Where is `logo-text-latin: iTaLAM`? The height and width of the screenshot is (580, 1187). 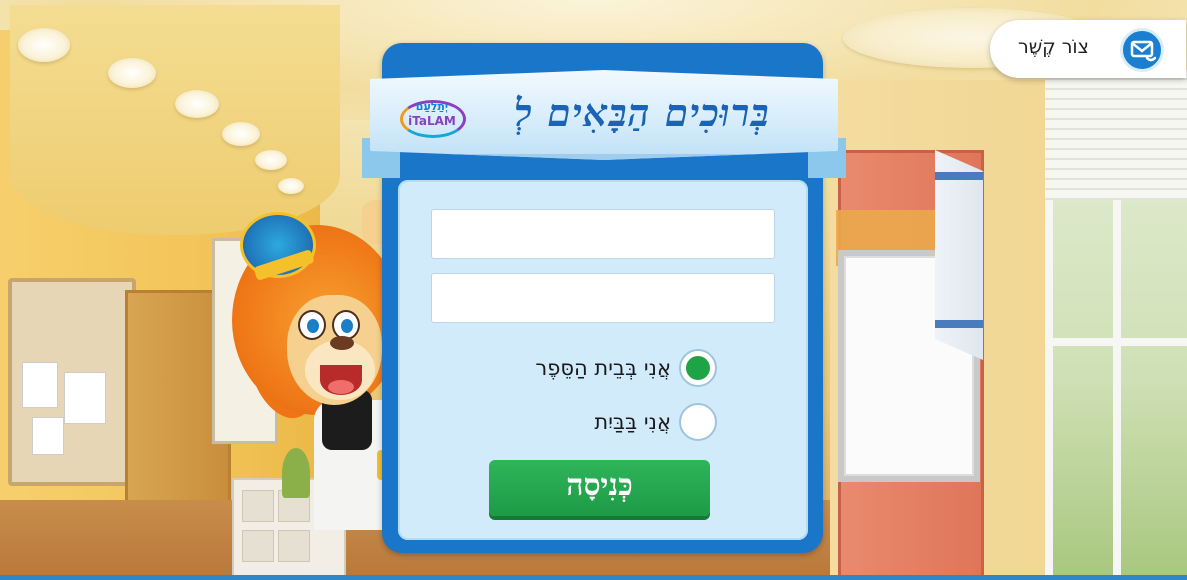
logo-text-latin: iTaLAM is located at coordinates (432, 121).